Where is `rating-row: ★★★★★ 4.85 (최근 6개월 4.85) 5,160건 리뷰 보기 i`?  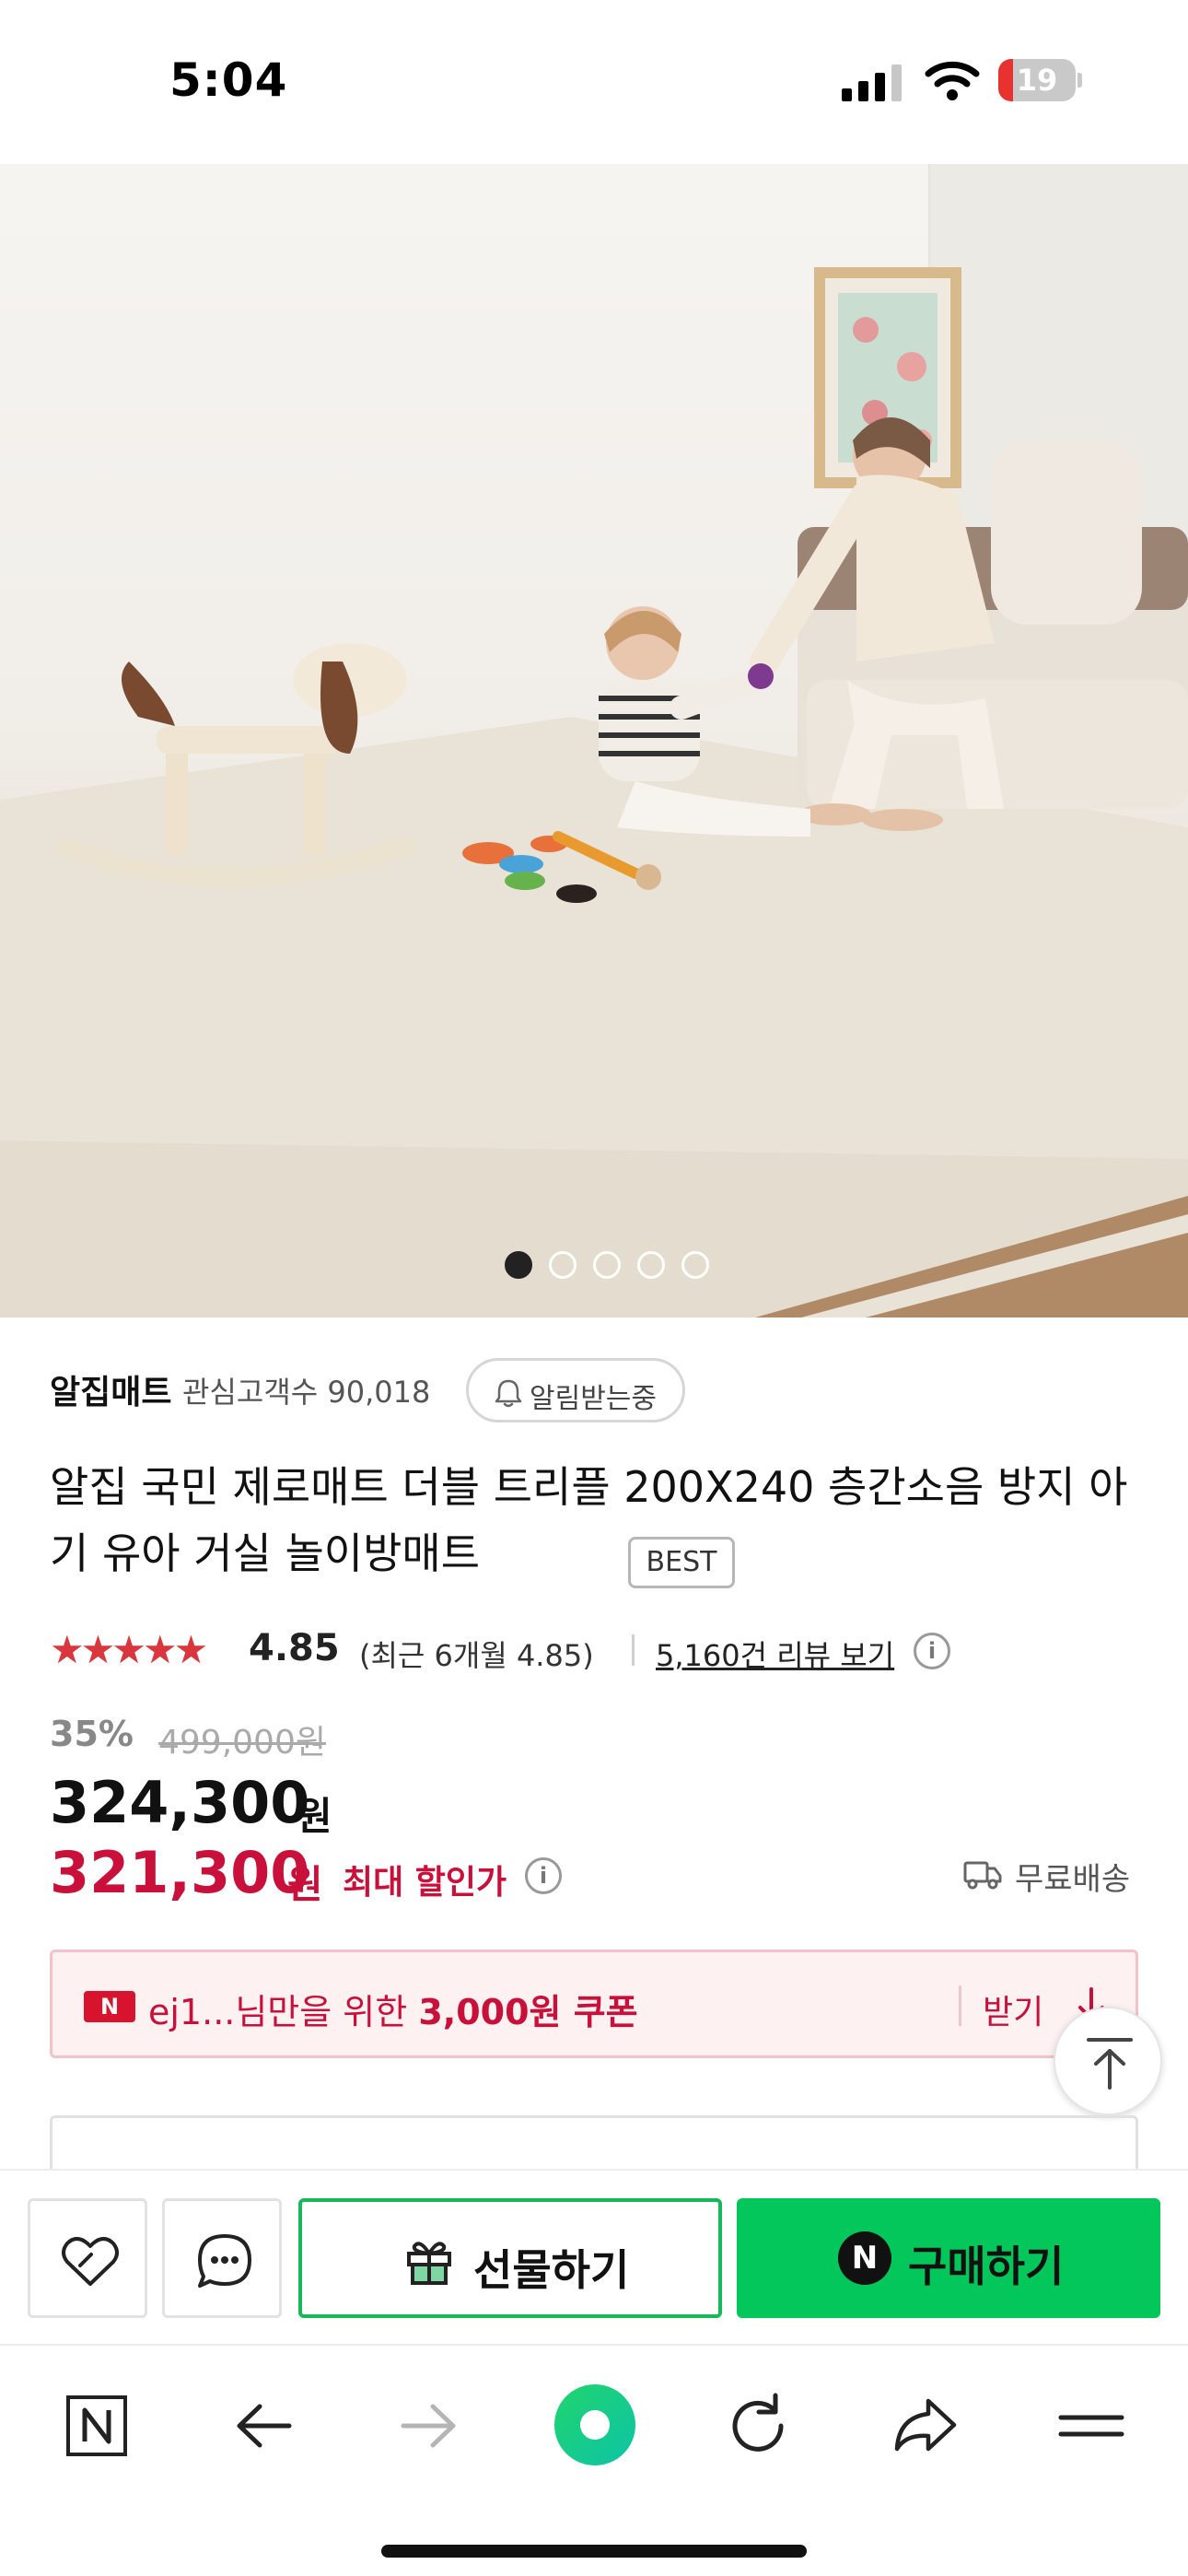 rating-row: ★★★★★ 4.85 (최근 6개월 4.85) 5,160건 리뷰 보기 i is located at coordinates (602, 1649).